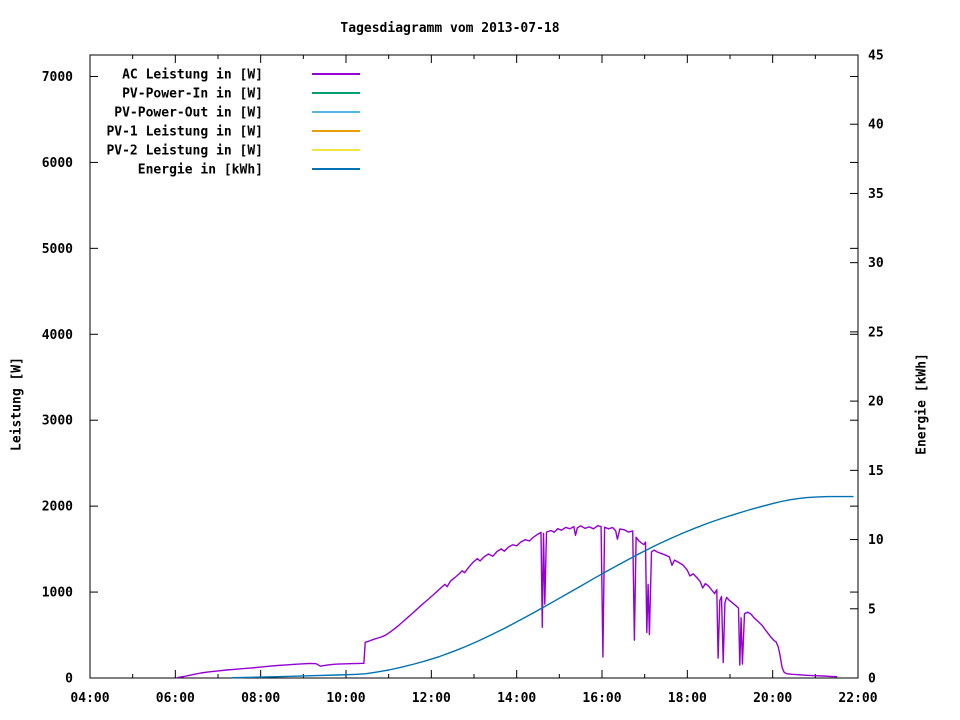  Describe the element at coordinates (857, 698) in the screenshot. I see `x-axis-tick-label: 22:00` at that location.